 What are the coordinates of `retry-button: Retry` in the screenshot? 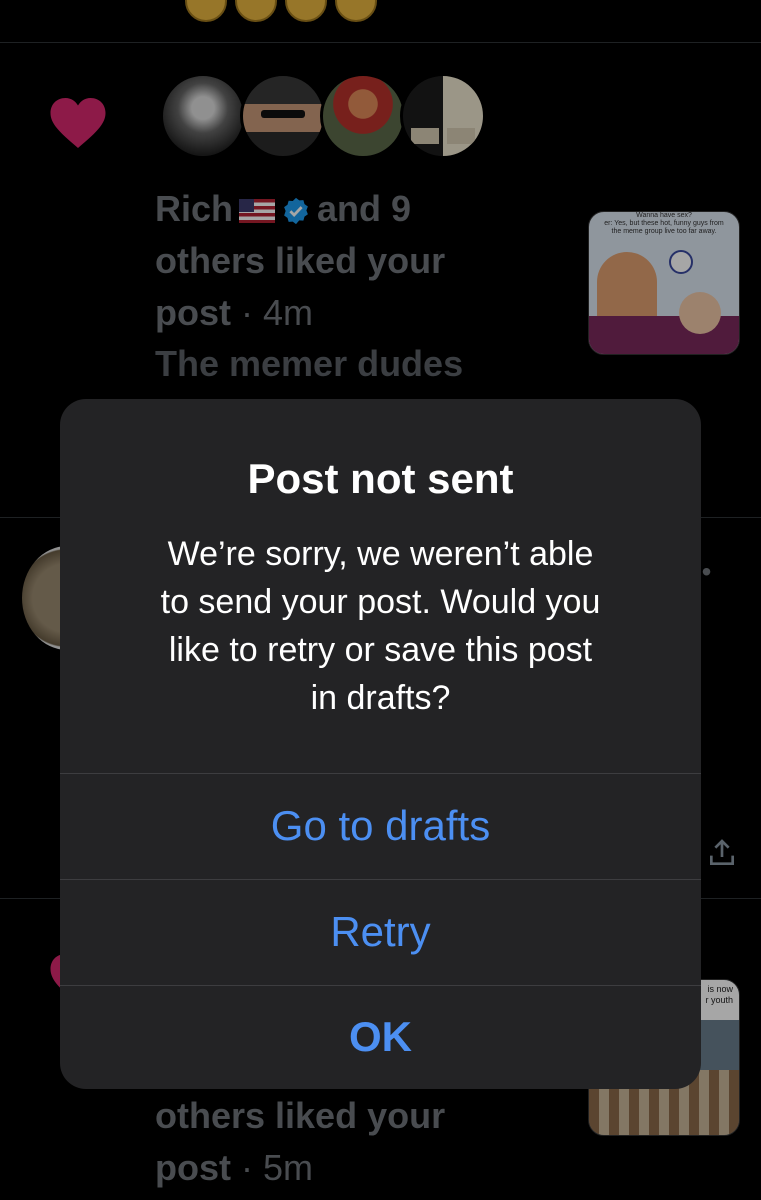 It's located at (380, 932).